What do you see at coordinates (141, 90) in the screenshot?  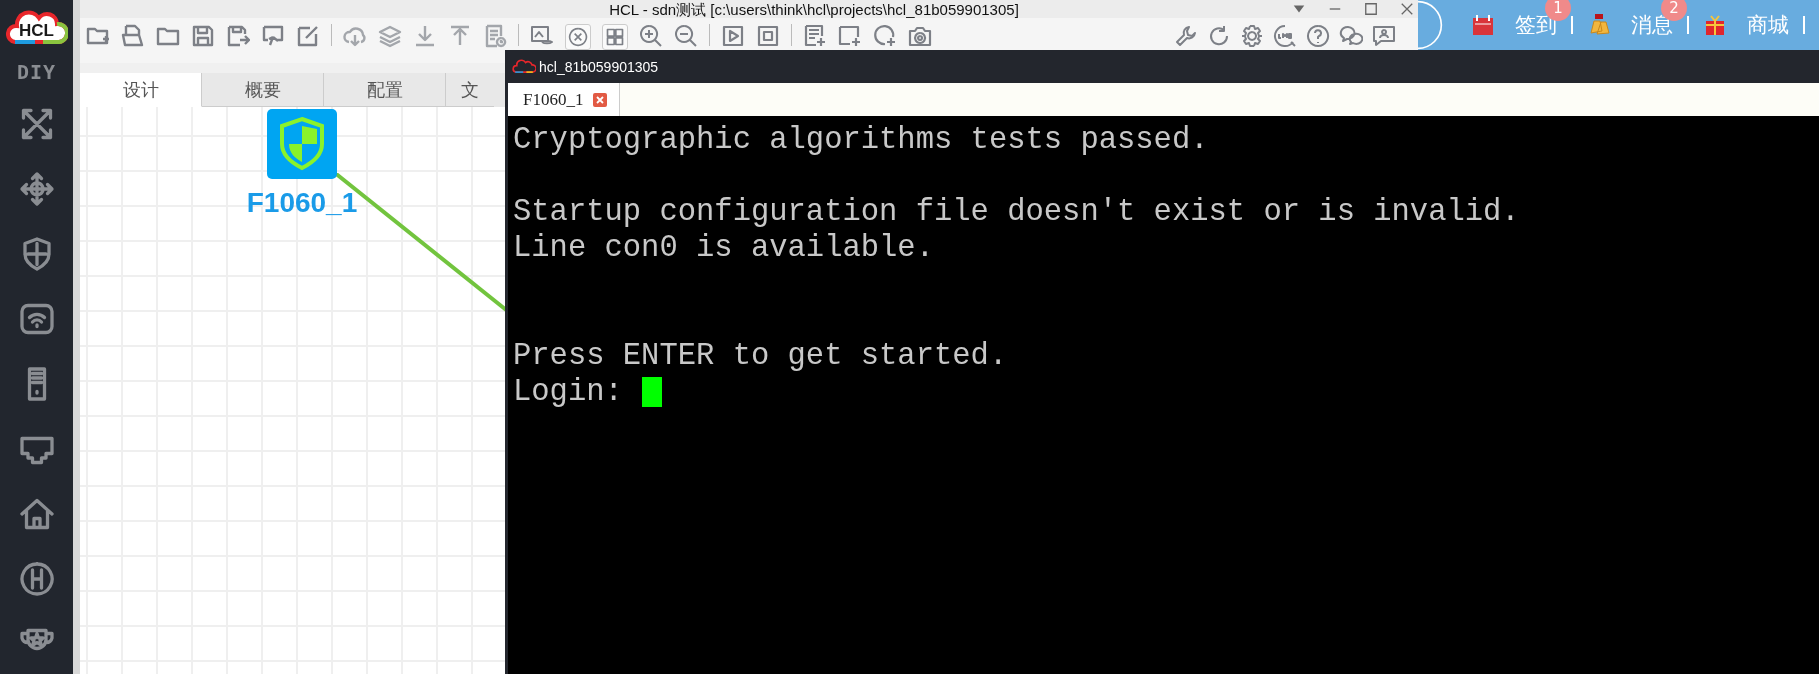 I see `view-tab: 设计` at bounding box center [141, 90].